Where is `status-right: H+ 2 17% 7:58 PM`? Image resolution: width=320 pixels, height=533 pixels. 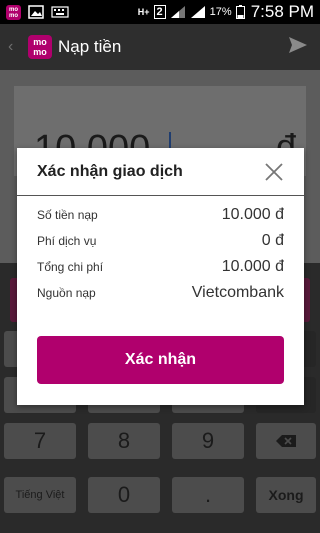 status-right: H+ 2 17% 7:58 PM is located at coordinates (229, 12).